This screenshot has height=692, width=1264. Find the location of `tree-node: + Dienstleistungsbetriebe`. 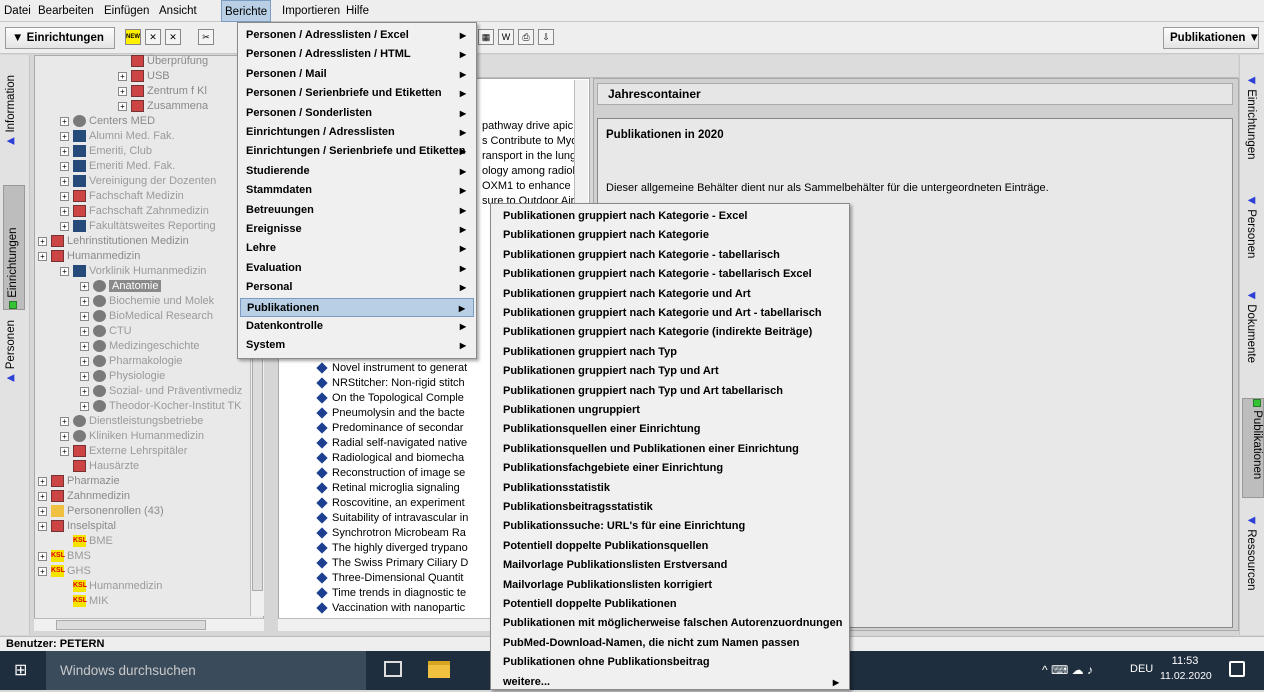

tree-node: + Dienstleistungsbetriebe is located at coordinates (131, 421).